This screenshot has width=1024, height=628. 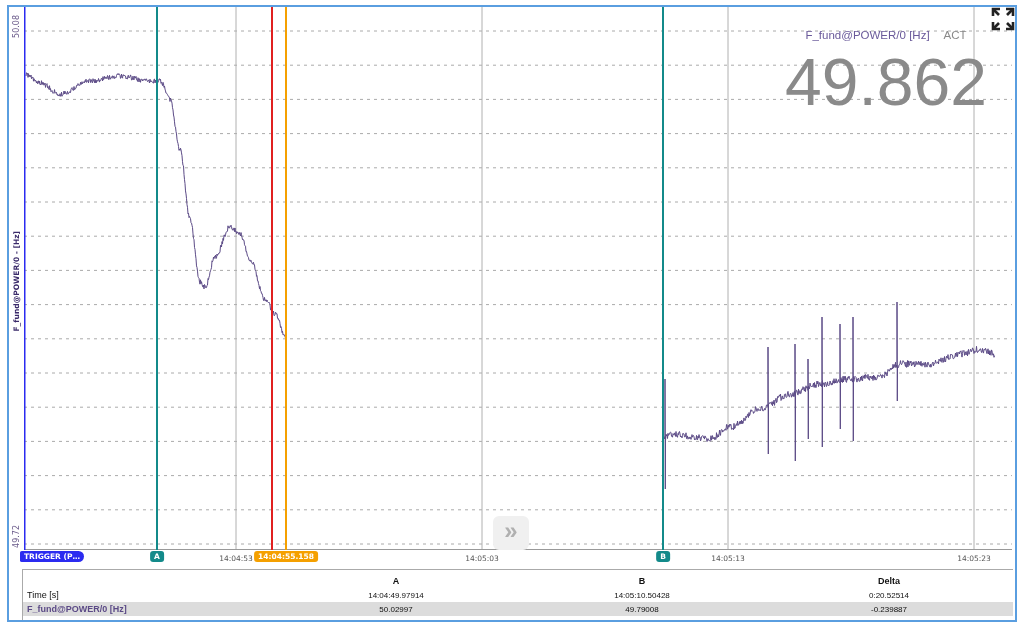 What do you see at coordinates (1003, 19) in the screenshot?
I see `expand-icon` at bounding box center [1003, 19].